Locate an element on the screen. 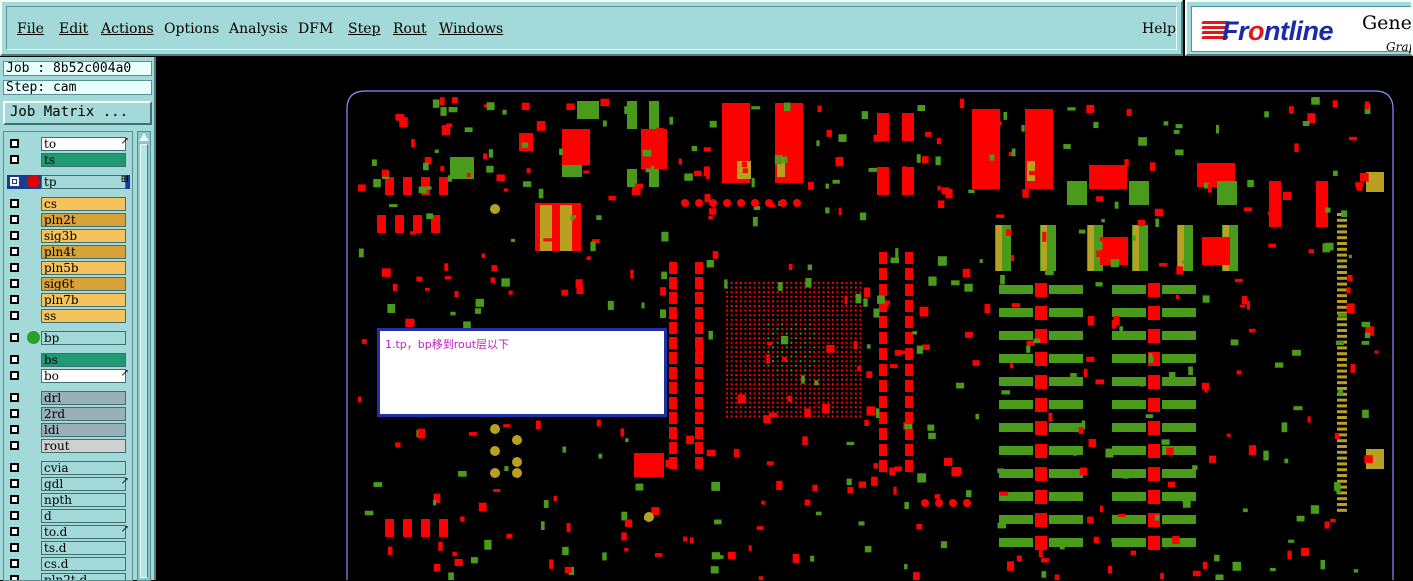  layer-name: sig3b is located at coordinates (83, 236).